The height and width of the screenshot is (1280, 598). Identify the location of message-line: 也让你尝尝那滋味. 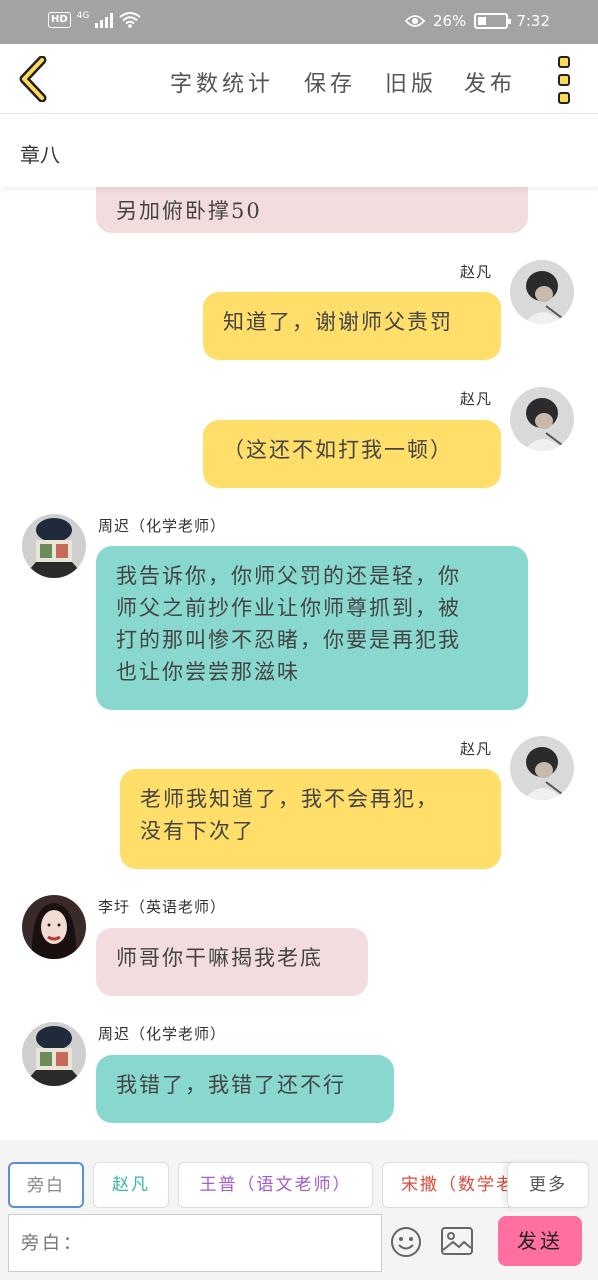
(208, 672).